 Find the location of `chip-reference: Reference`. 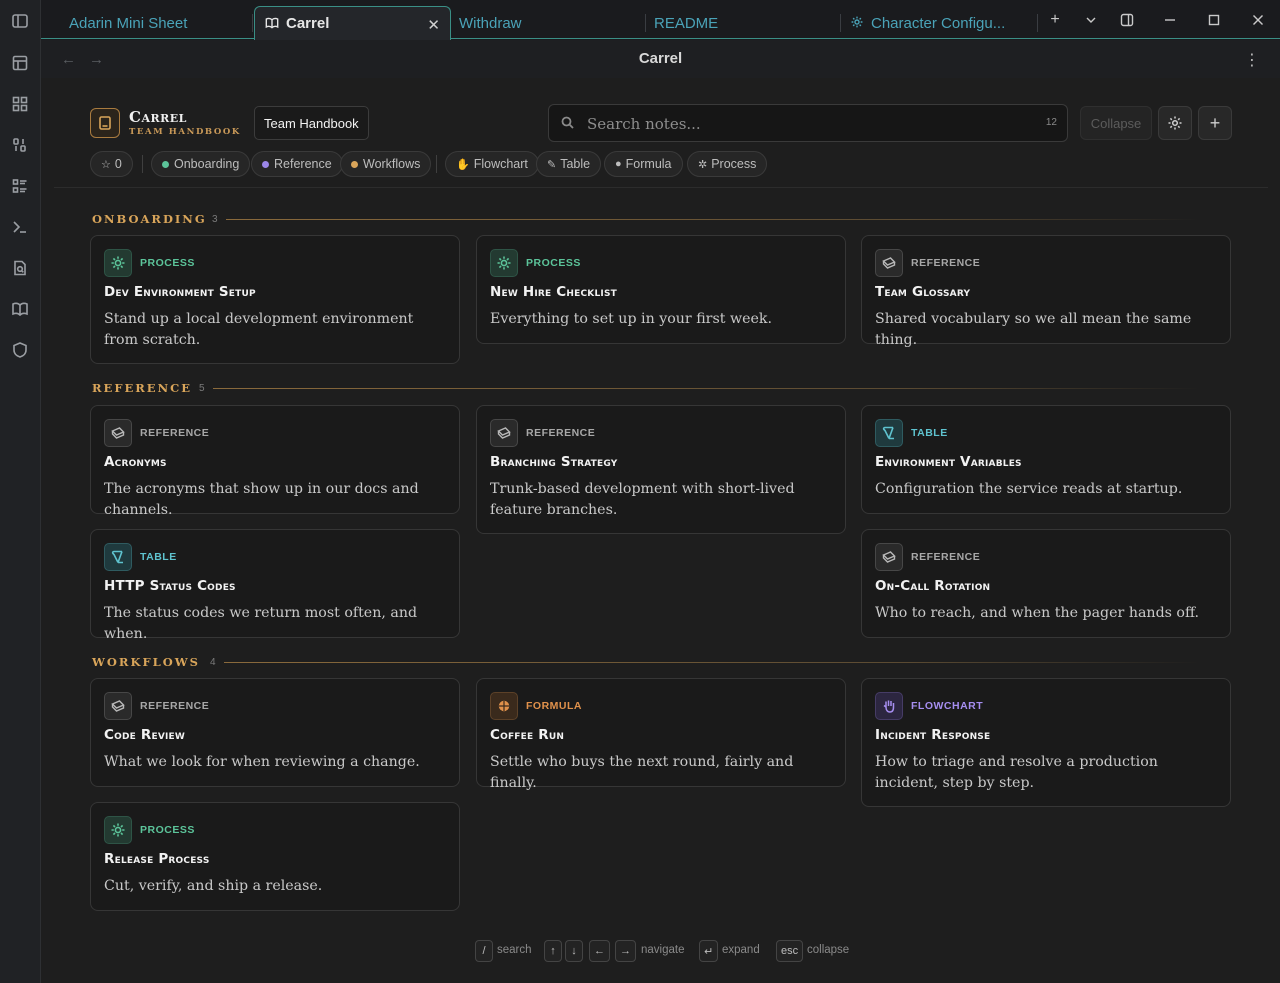

chip-reference: Reference is located at coordinates (297, 164).